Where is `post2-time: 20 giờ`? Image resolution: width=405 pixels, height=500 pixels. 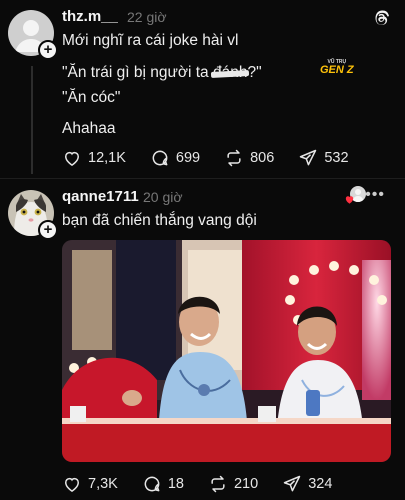
post2-time: 20 giờ is located at coordinates (163, 197).